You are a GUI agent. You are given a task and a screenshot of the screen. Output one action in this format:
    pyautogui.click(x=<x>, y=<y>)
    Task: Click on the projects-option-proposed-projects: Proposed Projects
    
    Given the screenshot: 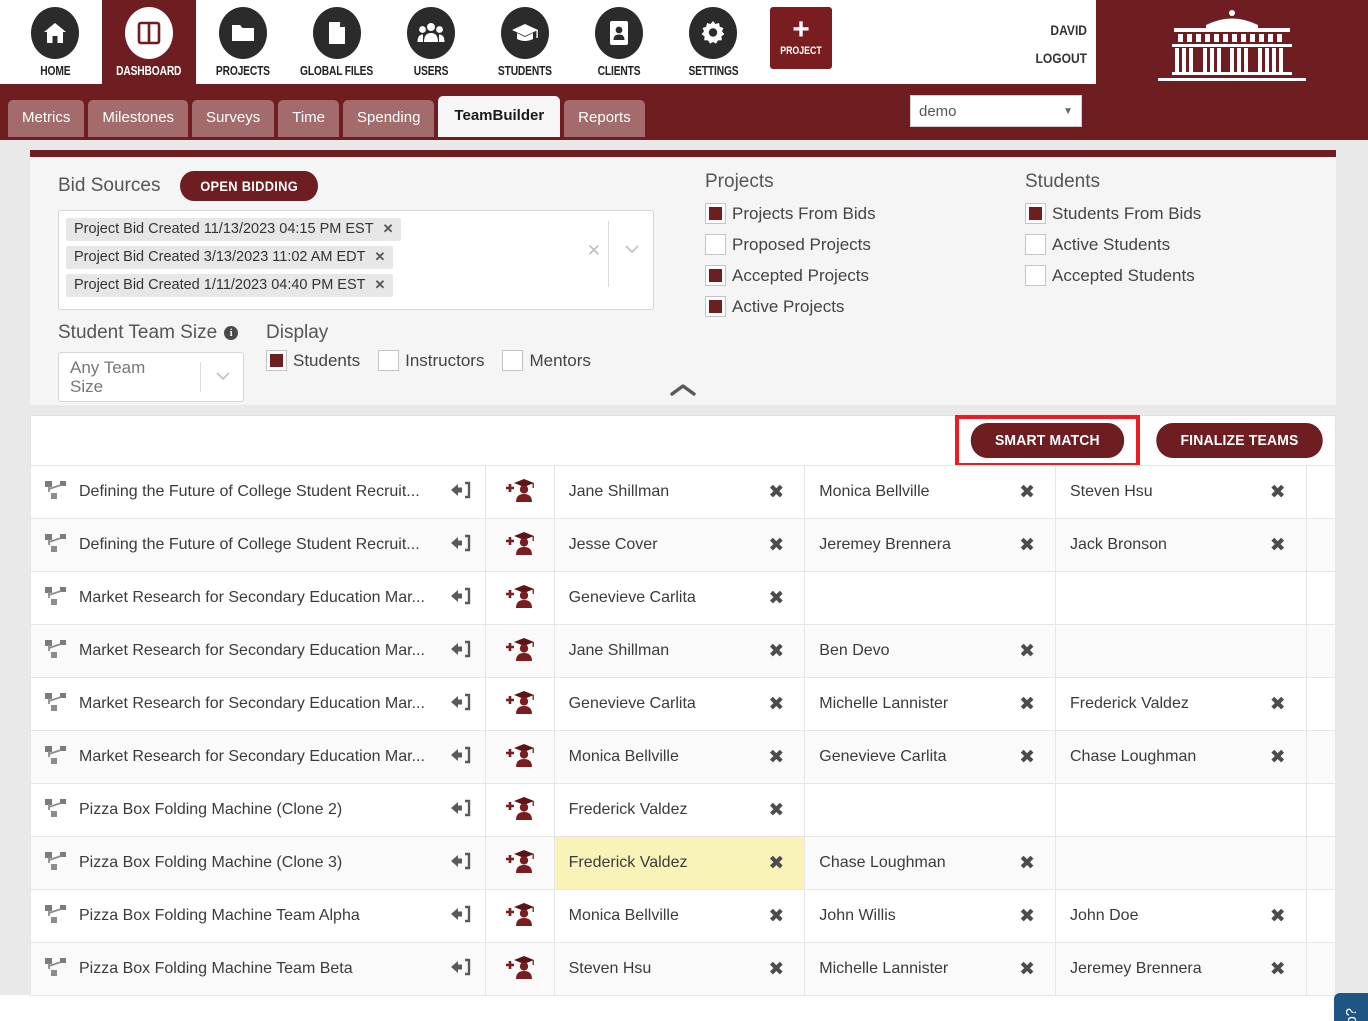 What is the action you would take?
    pyautogui.click(x=797, y=244)
    